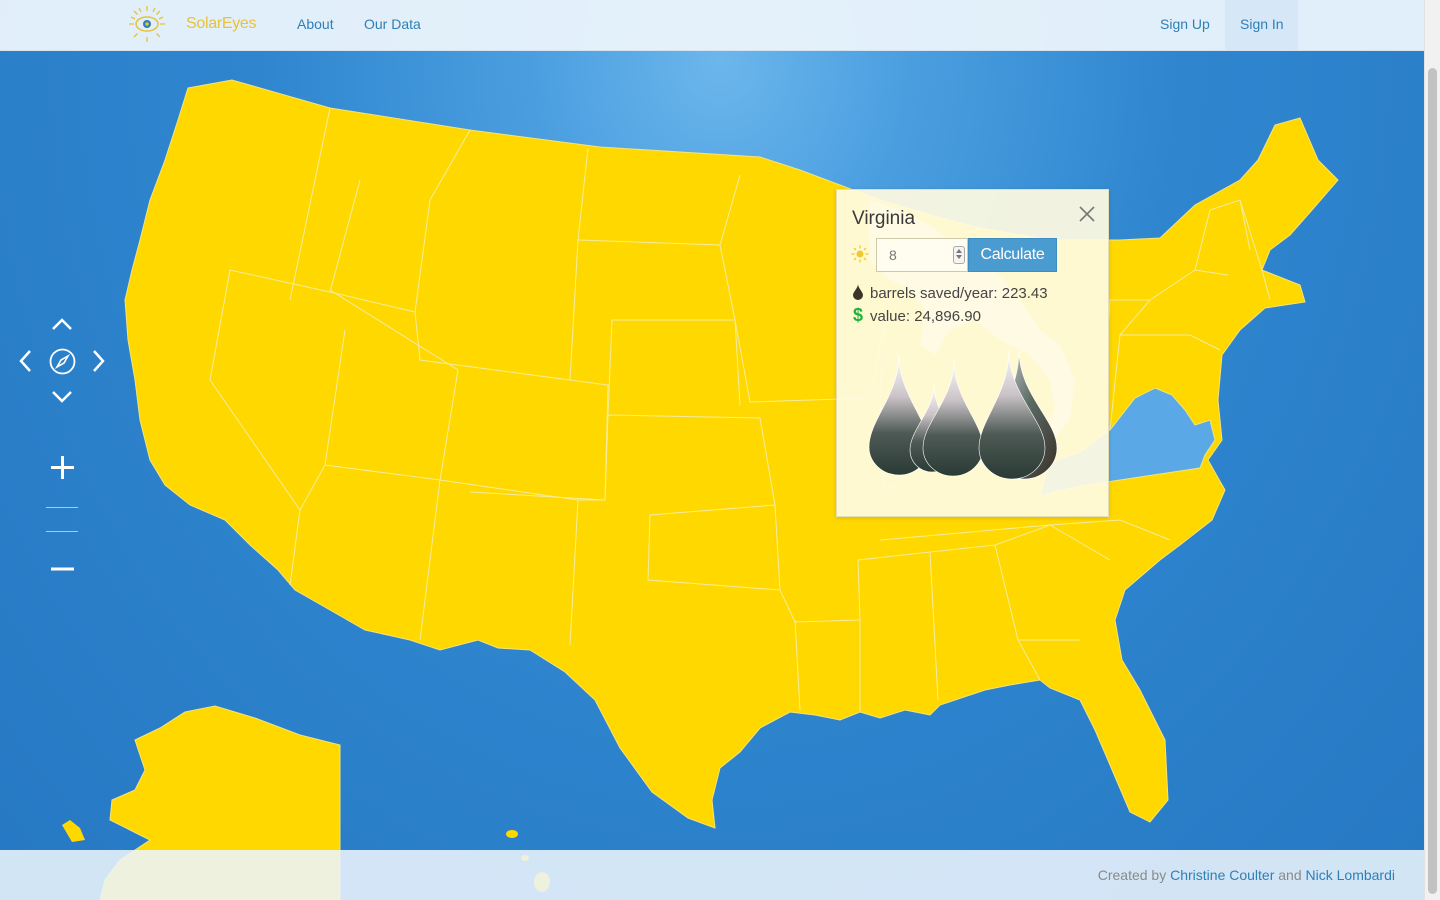 This screenshot has height=900, width=1440. I want to click on author-link-christine: Christine Coulter, so click(1222, 875).